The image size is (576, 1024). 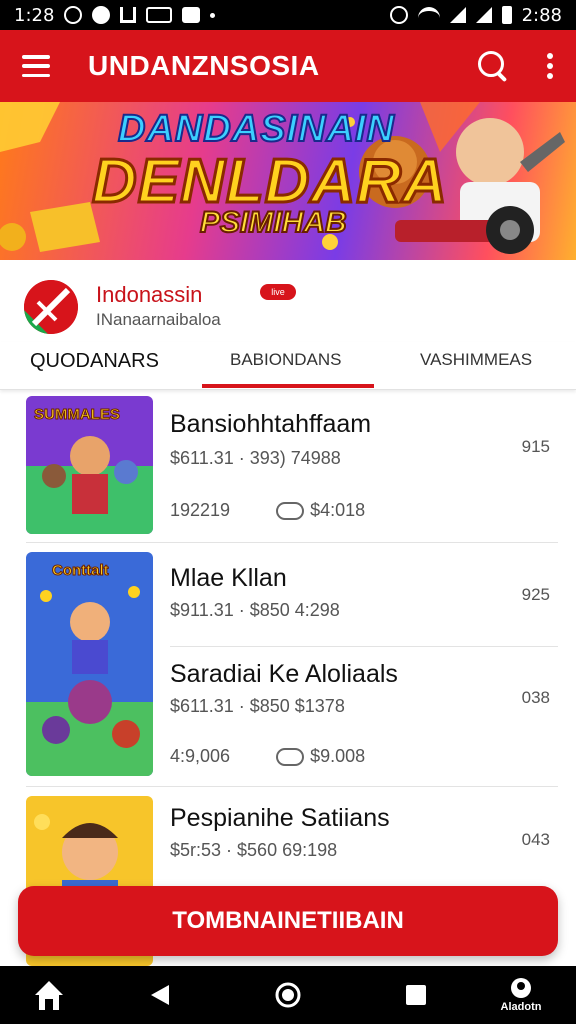 What do you see at coordinates (338, 756) in the screenshot?
I see `item-stat-comments-3: $9.008` at bounding box center [338, 756].